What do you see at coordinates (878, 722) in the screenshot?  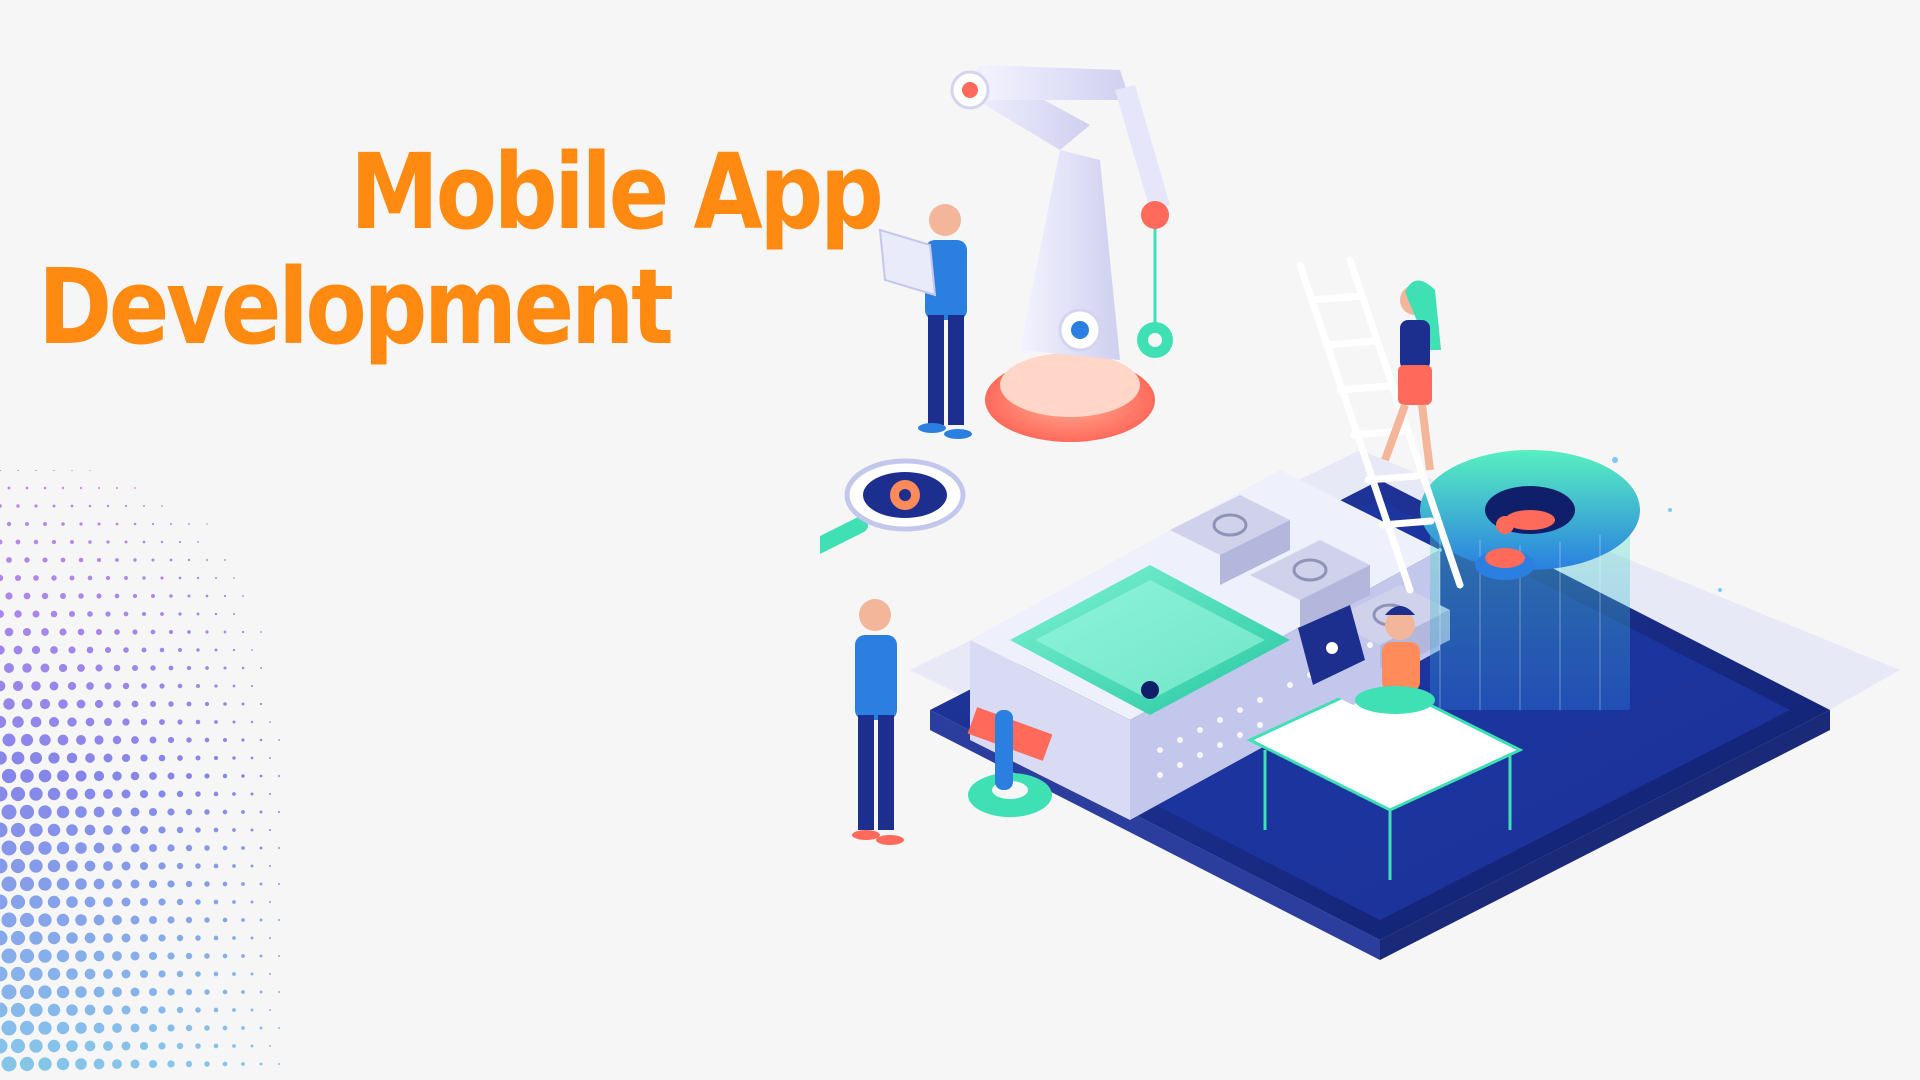 I see `person-standing` at bounding box center [878, 722].